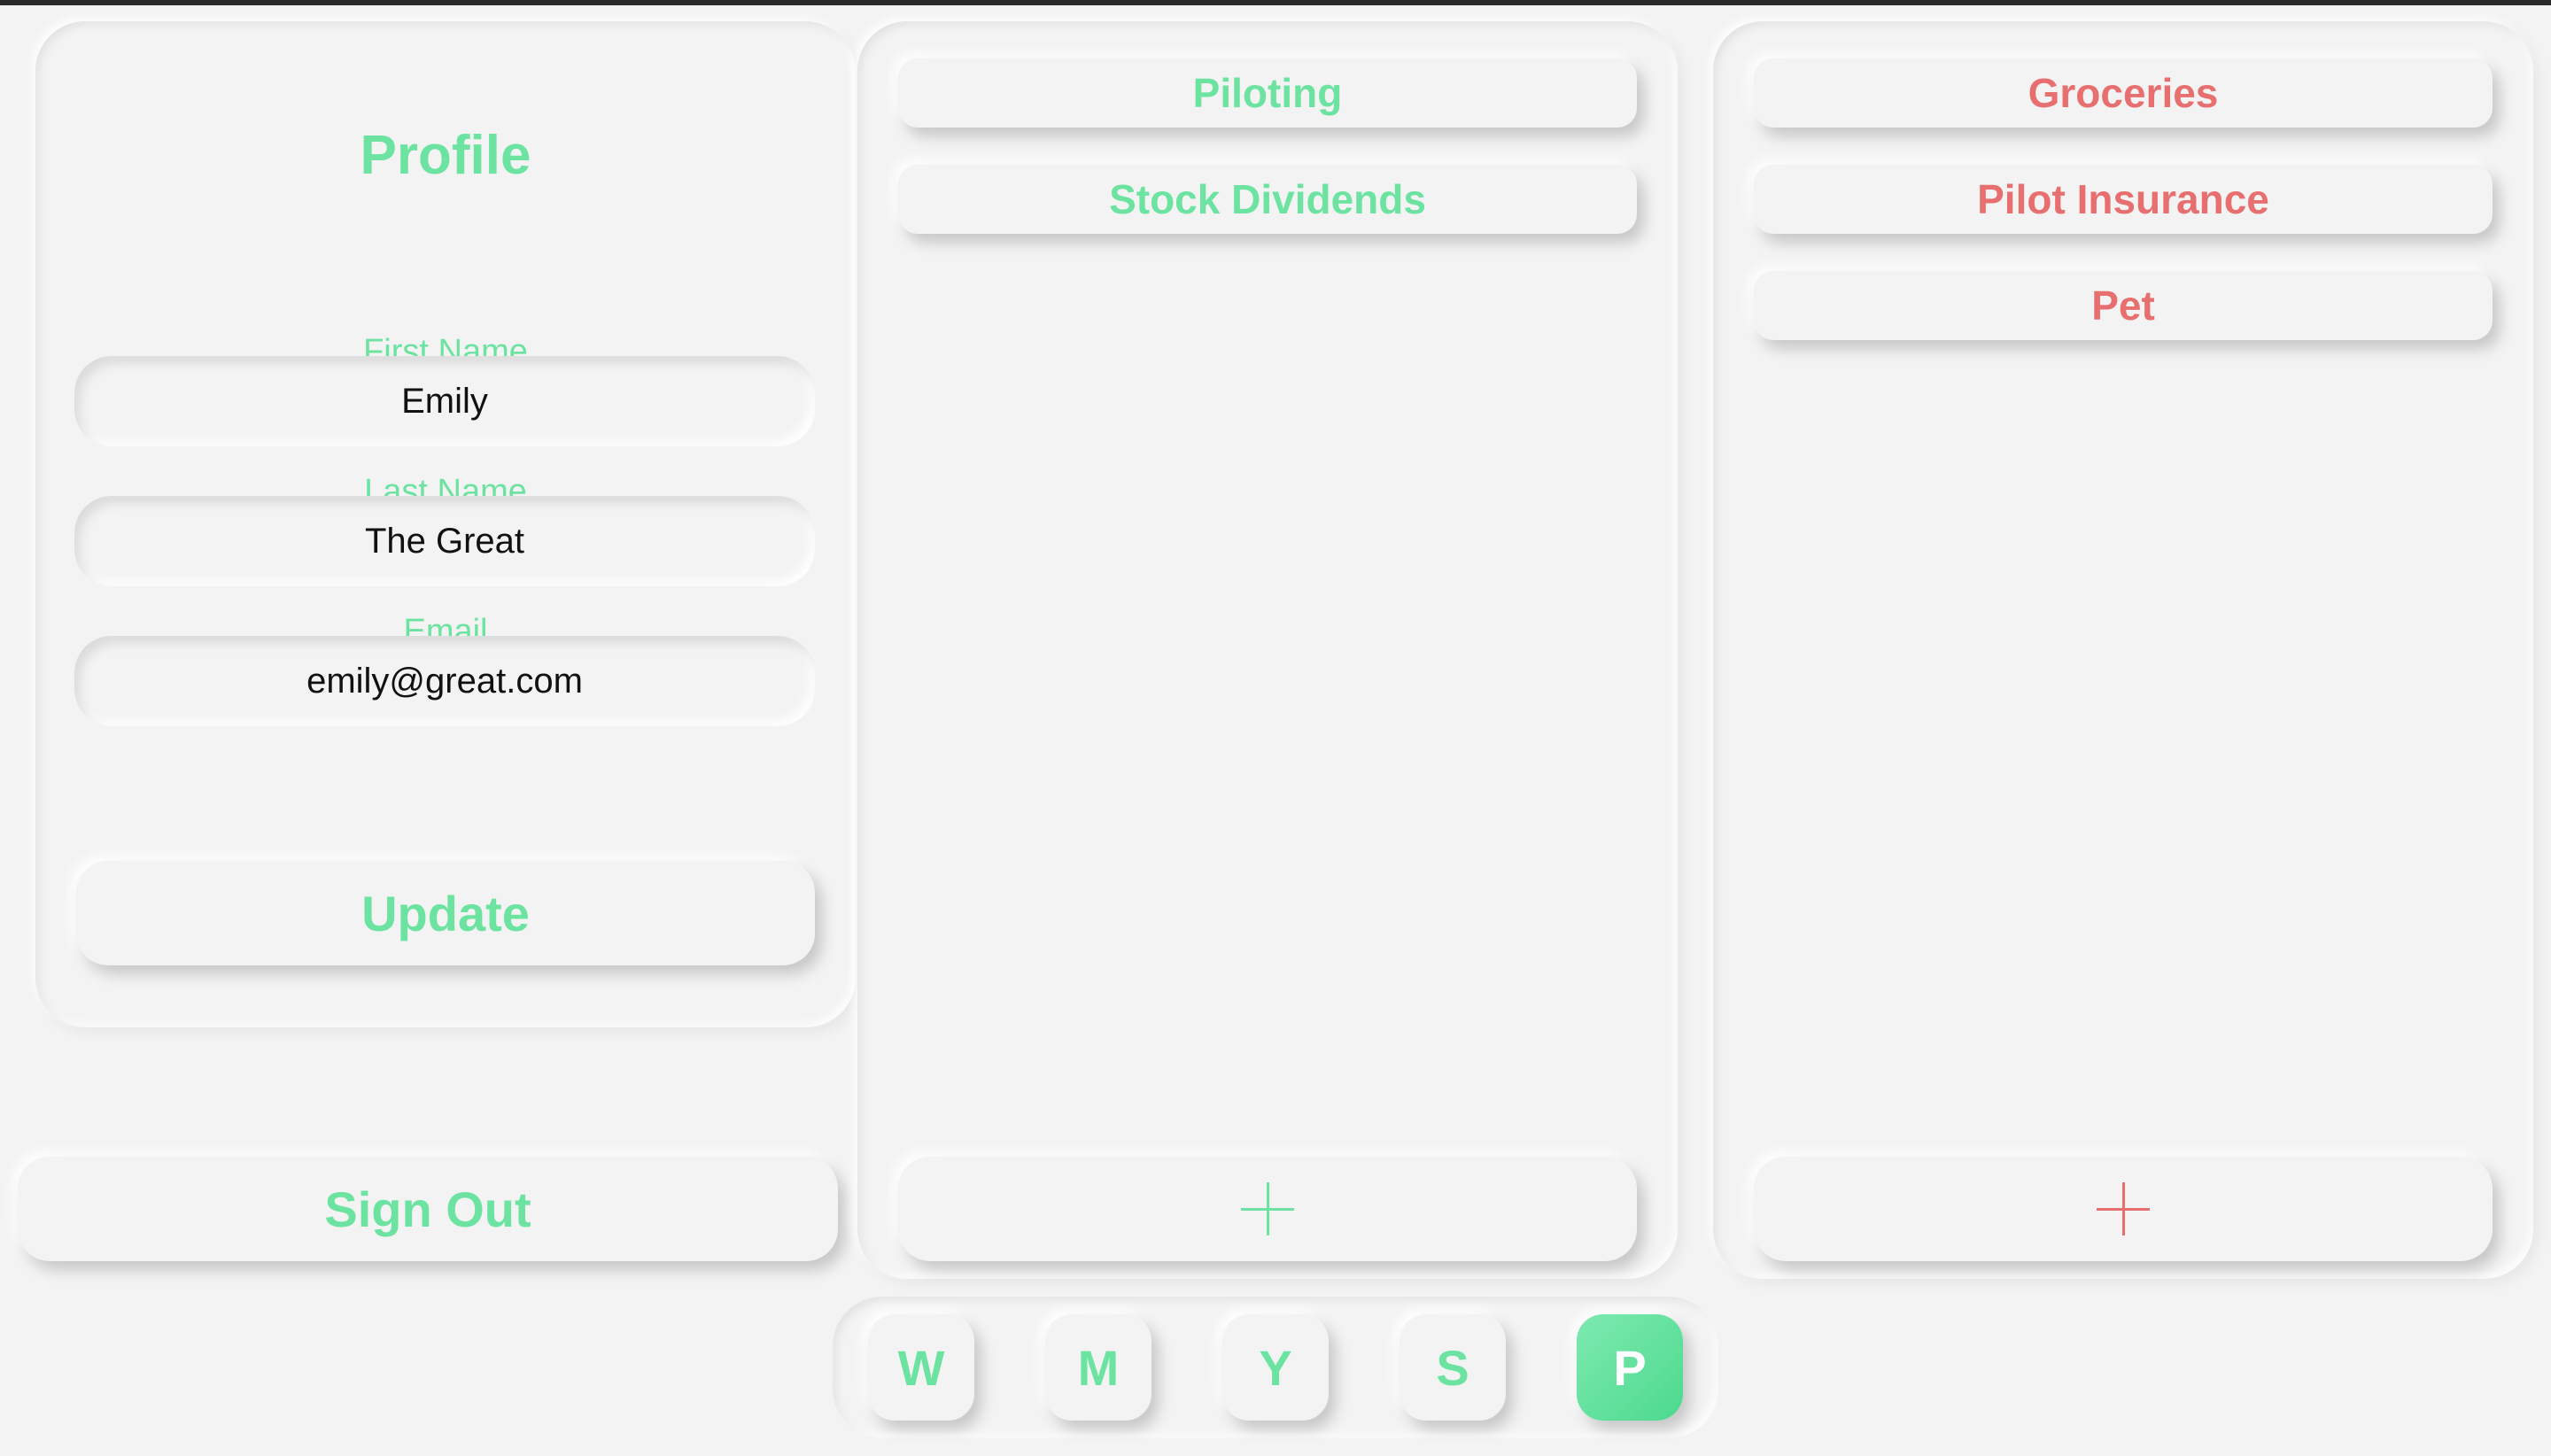  What do you see at coordinates (1267, 199) in the screenshot?
I see `income-item-stock-dividends: Stock Dividends` at bounding box center [1267, 199].